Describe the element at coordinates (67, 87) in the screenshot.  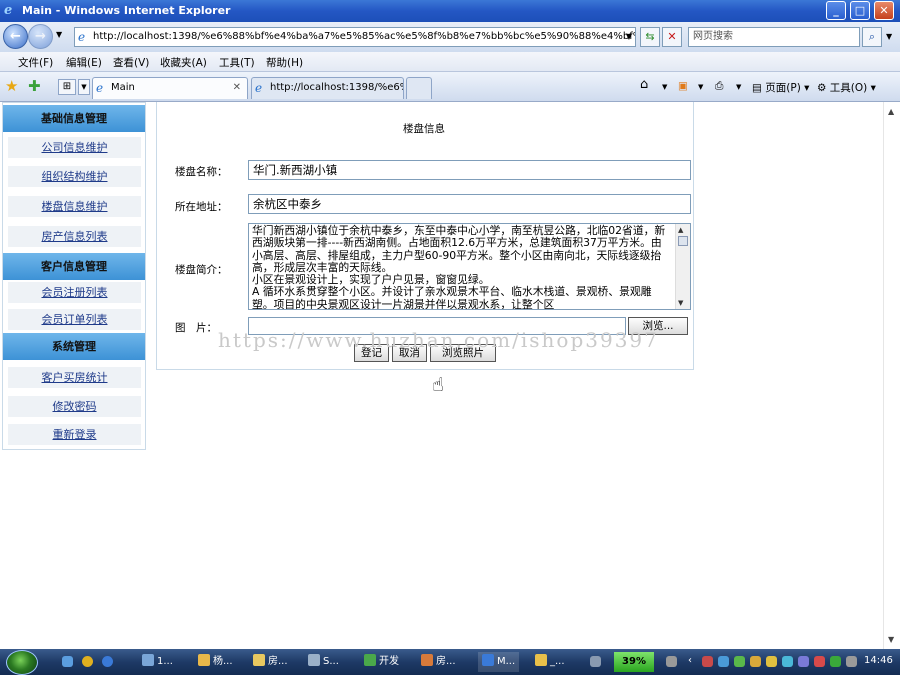
I see `quick-tabs-icon: ⊞` at that location.